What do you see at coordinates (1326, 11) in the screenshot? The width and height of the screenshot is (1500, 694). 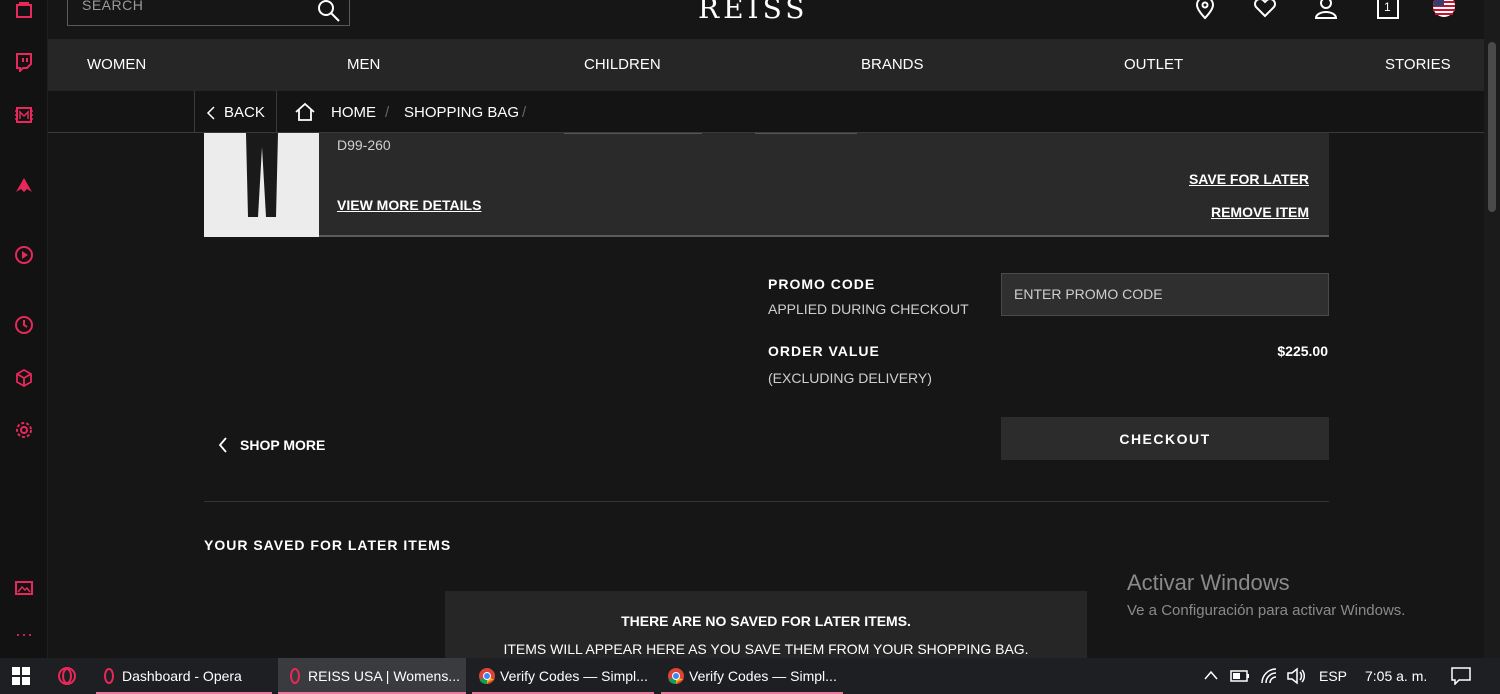 I see `account-icon` at bounding box center [1326, 11].